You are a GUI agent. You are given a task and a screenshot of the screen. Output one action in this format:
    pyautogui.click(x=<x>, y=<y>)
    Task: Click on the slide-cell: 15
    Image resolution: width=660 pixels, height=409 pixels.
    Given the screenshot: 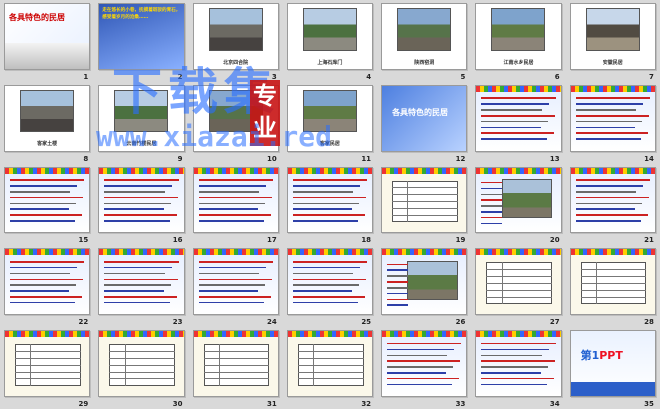 What is the action you would take?
    pyautogui.click(x=47, y=205)
    